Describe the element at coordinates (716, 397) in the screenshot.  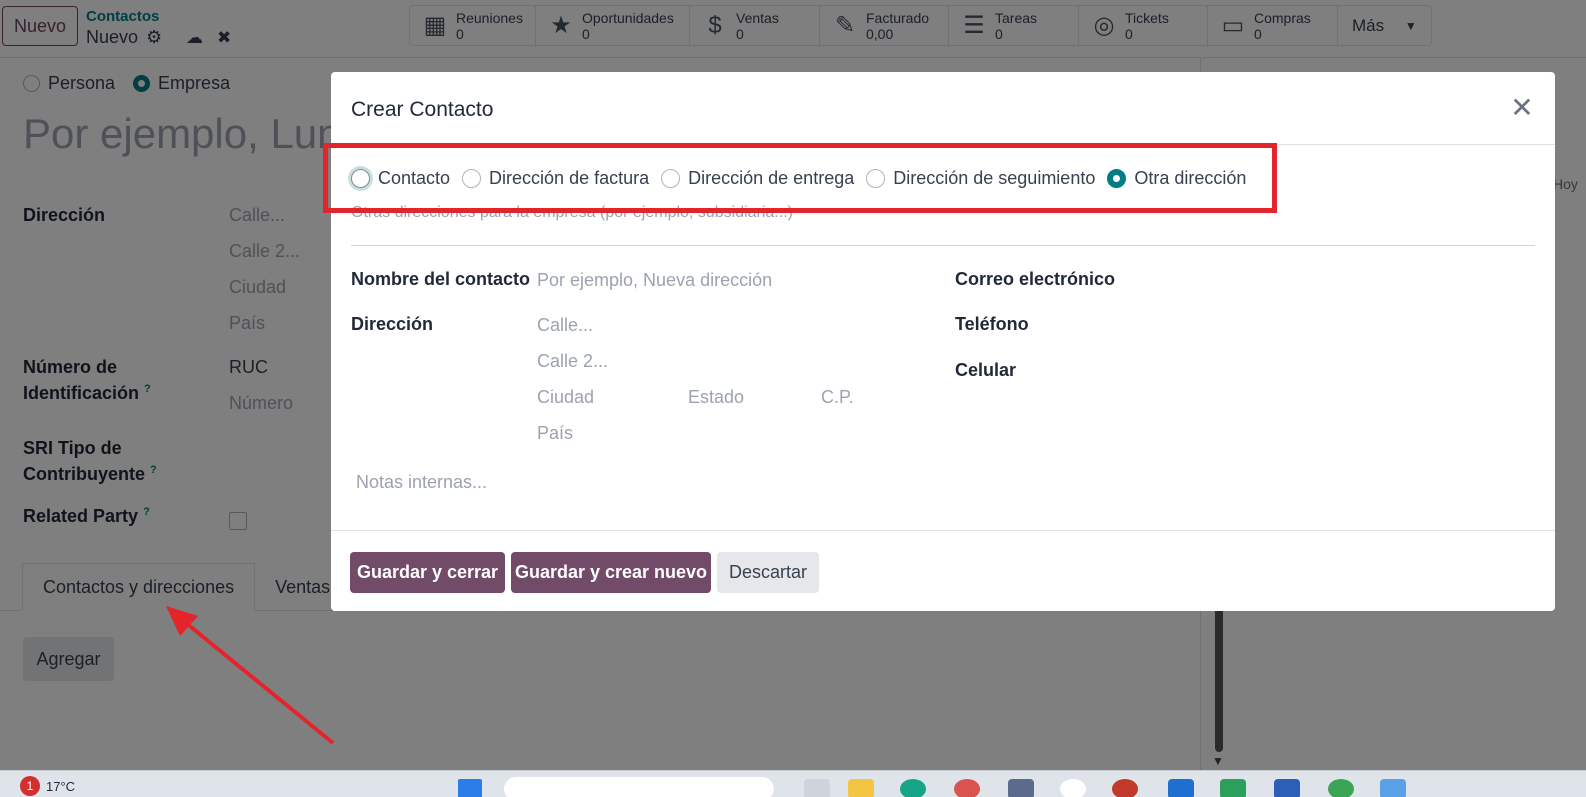
I see `state-input: Estado` at that location.